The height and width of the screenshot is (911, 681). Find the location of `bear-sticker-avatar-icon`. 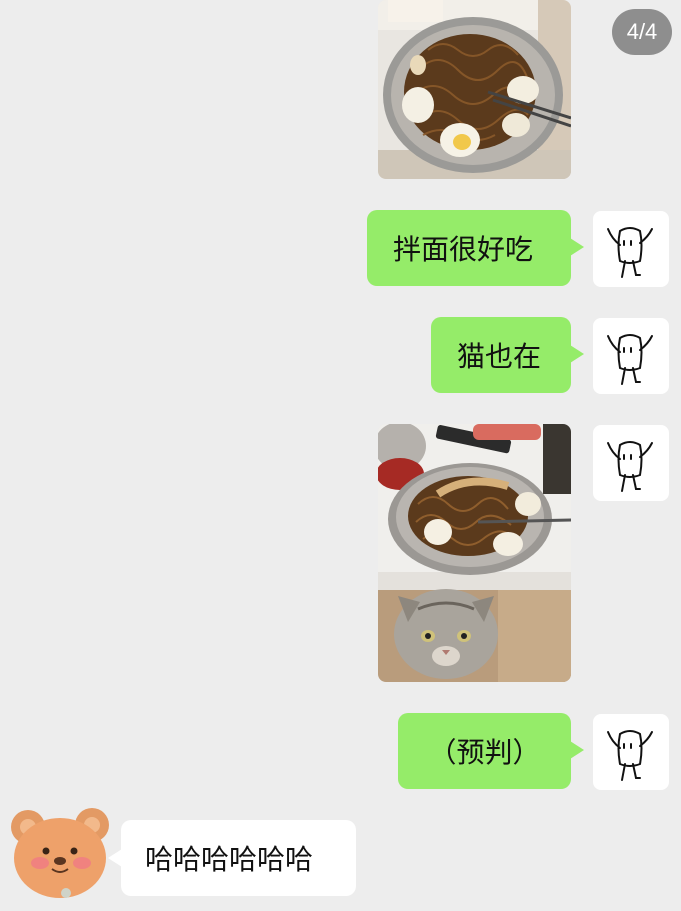

bear-sticker-avatar-icon is located at coordinates (60, 853).